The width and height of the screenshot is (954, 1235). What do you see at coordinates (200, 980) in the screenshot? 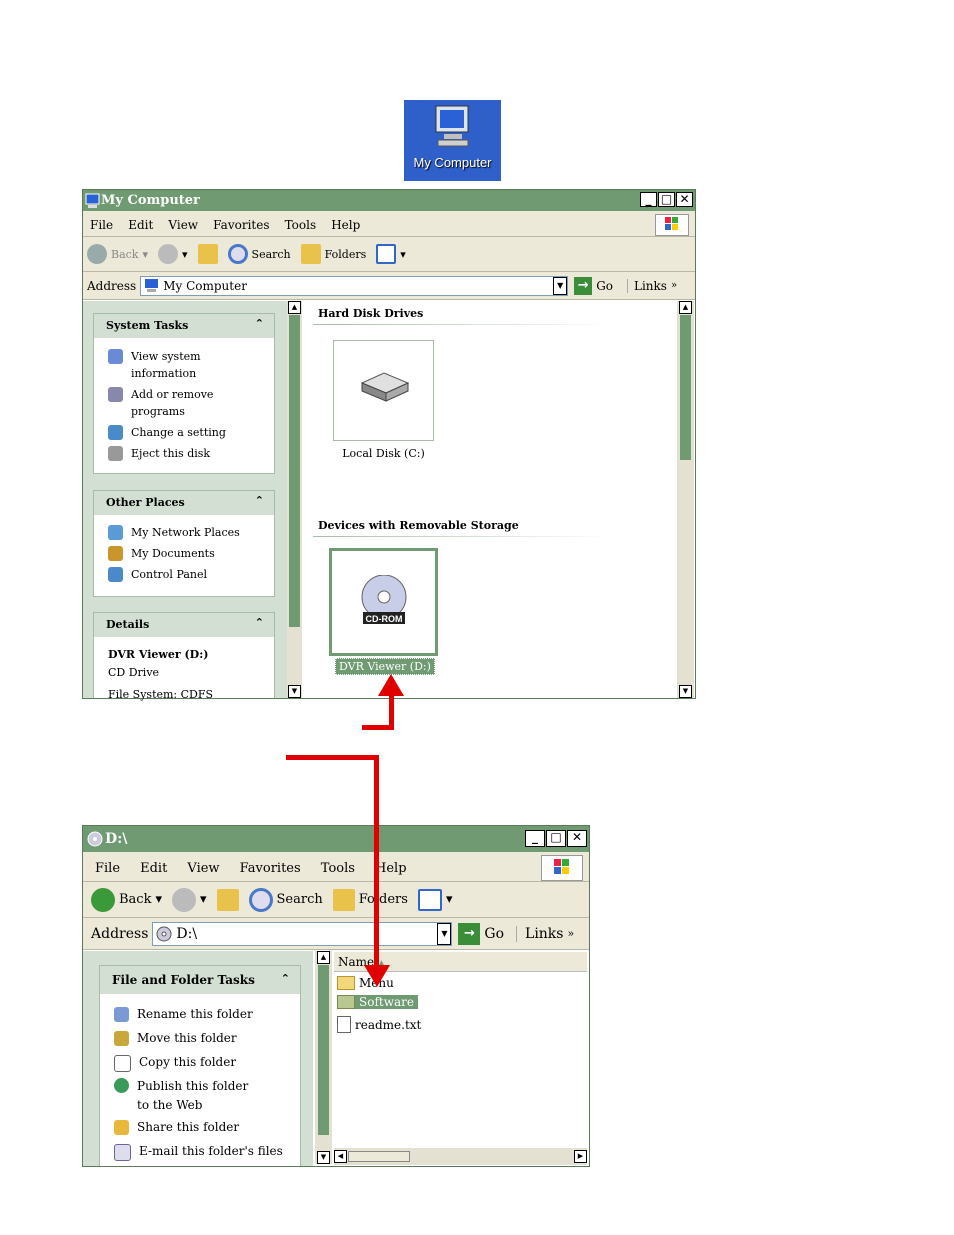
I see `file-folder-tasks-header: File and Folder Tasks ⌃` at bounding box center [200, 980].